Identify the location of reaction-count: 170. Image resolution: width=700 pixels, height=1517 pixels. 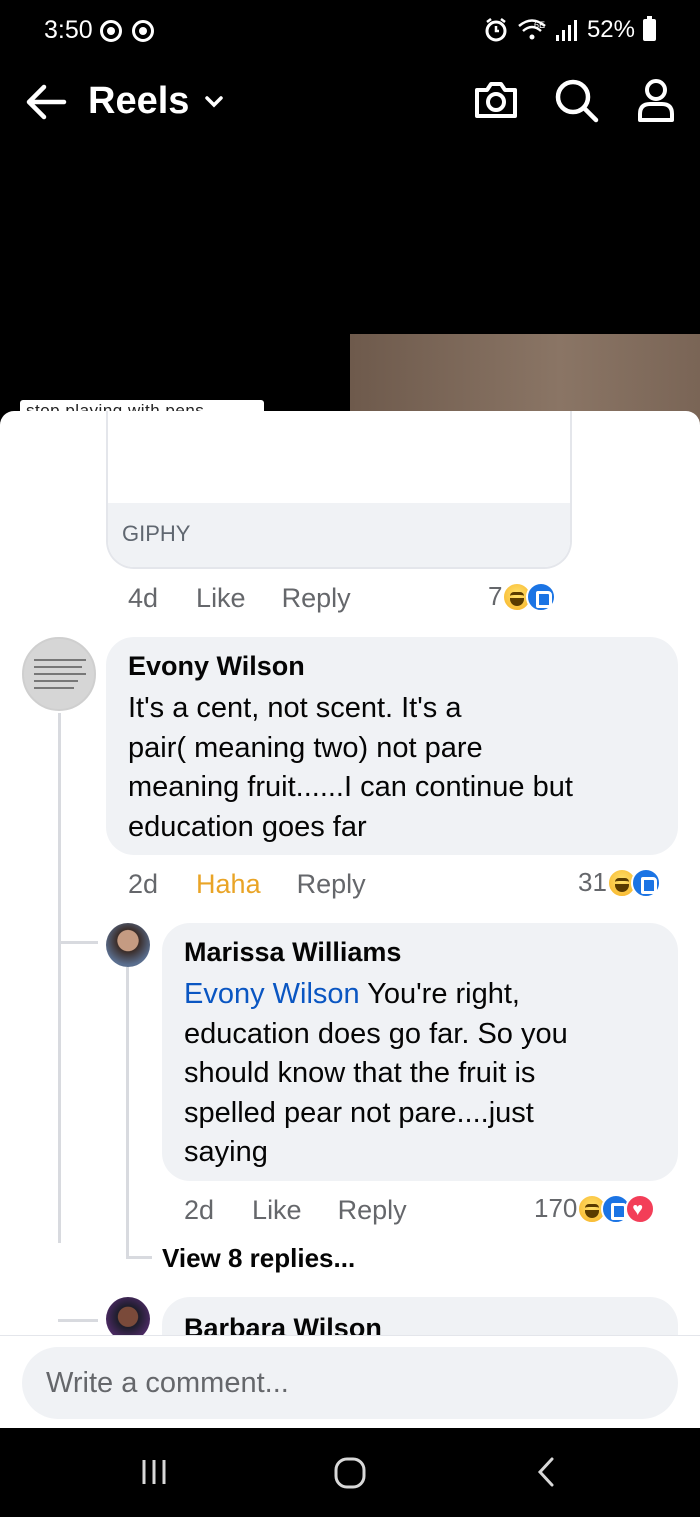
(556, 1208).